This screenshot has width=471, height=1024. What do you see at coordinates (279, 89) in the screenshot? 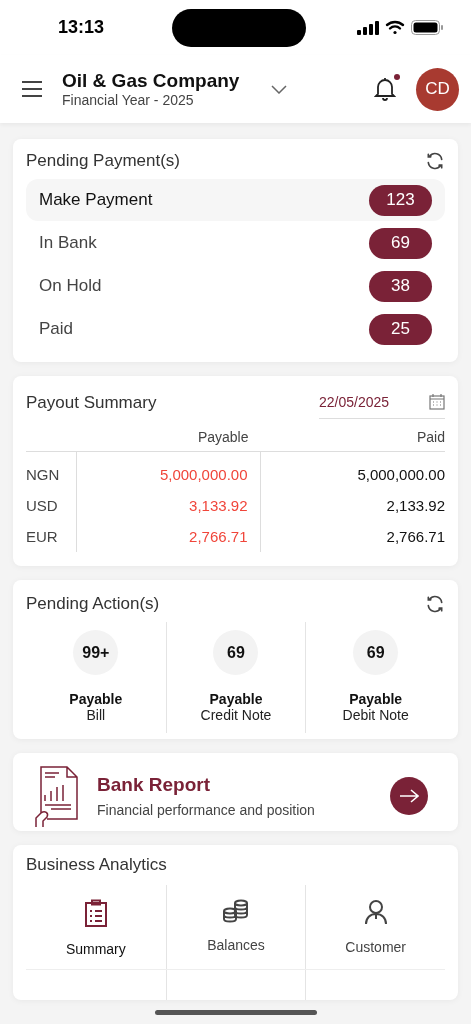
I see `chevron-down-icon` at bounding box center [279, 89].